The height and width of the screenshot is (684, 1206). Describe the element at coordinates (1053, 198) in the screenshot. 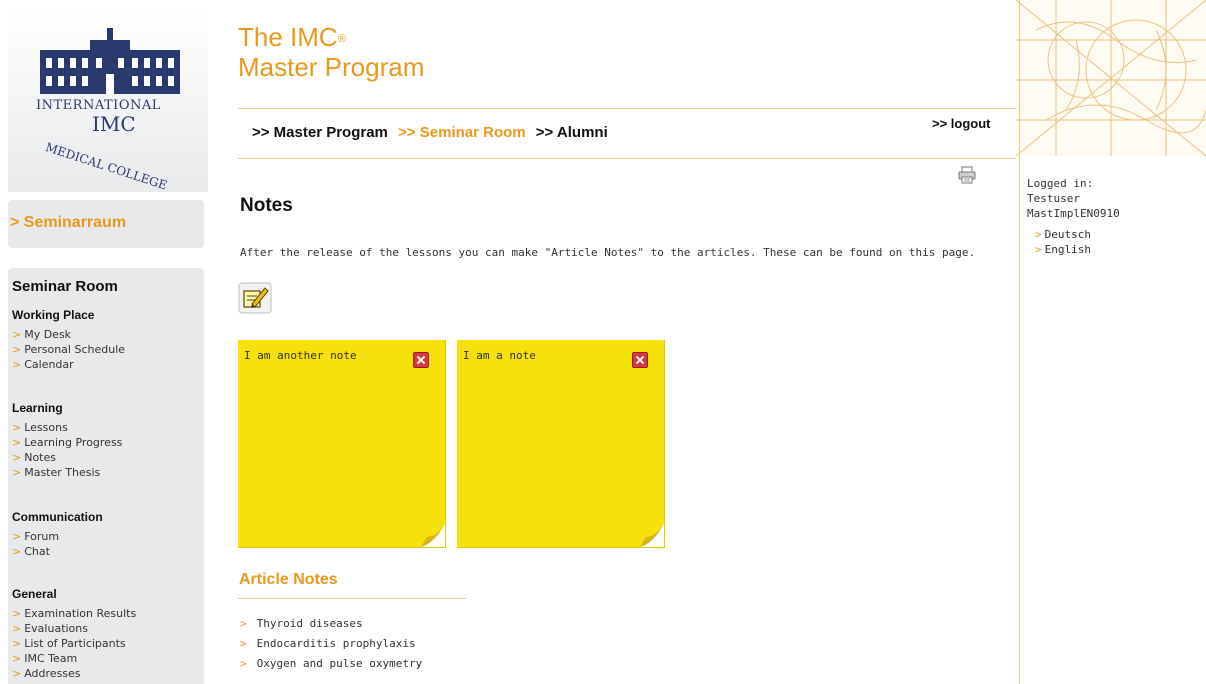

I see `user-name: Testuser` at that location.